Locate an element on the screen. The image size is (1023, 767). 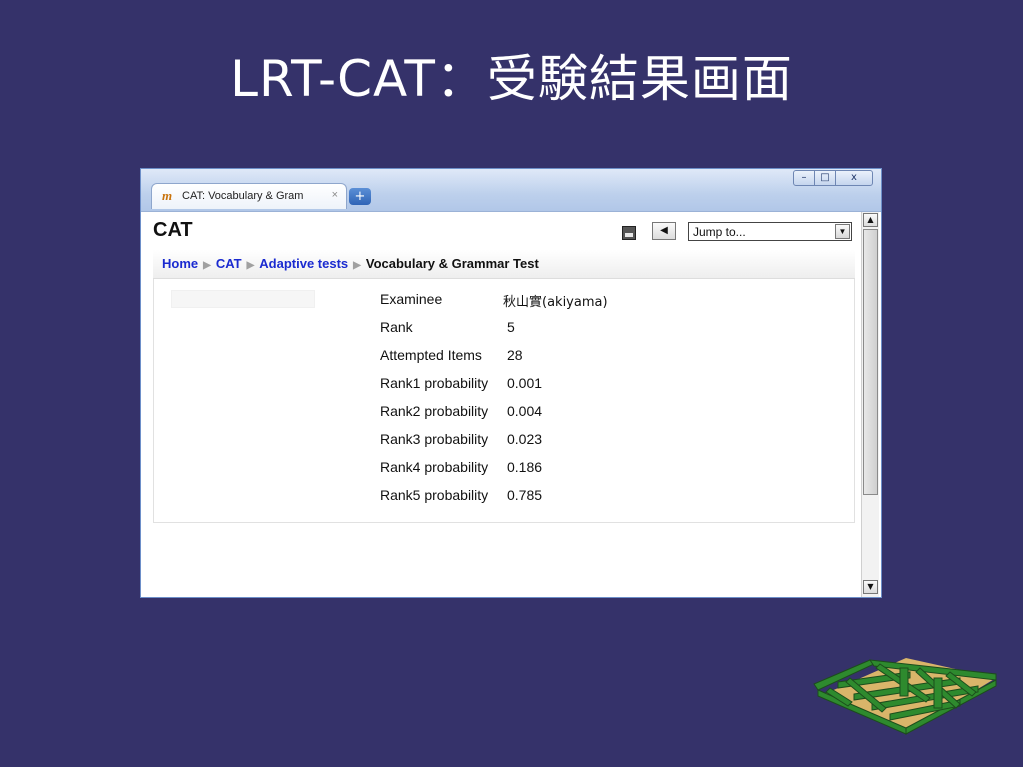
jump-to-select: Jump to... ▼ is located at coordinates (770, 231).